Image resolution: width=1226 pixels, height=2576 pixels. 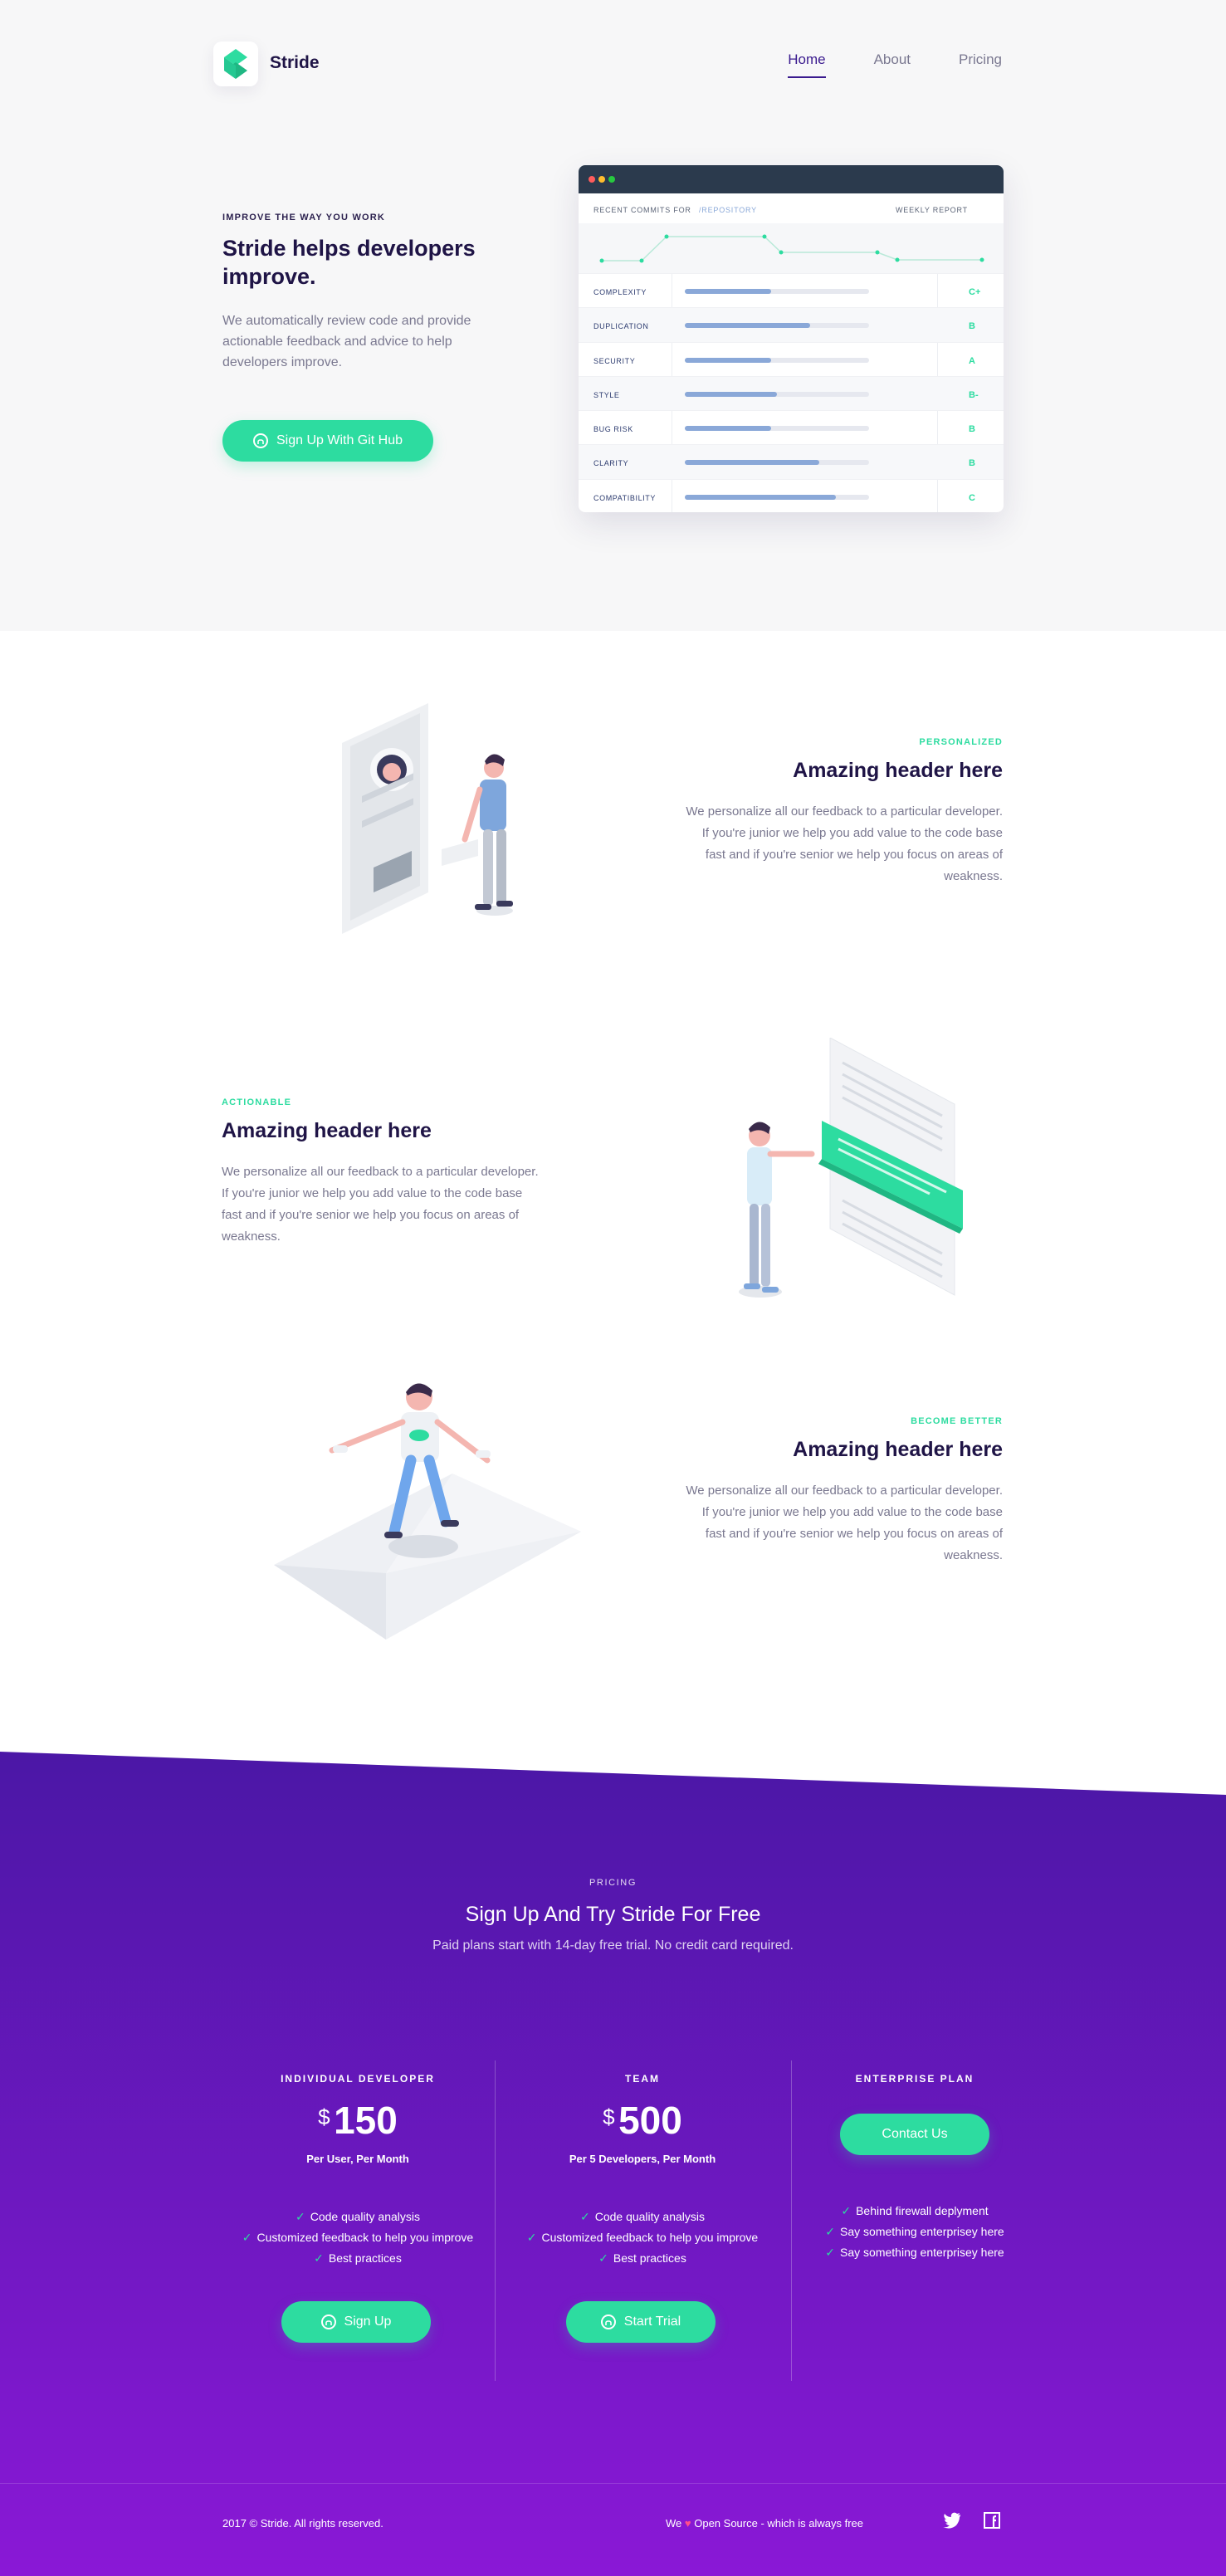 What do you see at coordinates (358, 2079) in the screenshot?
I see `plan-name: INDIVIDUAL DEVELOPER` at bounding box center [358, 2079].